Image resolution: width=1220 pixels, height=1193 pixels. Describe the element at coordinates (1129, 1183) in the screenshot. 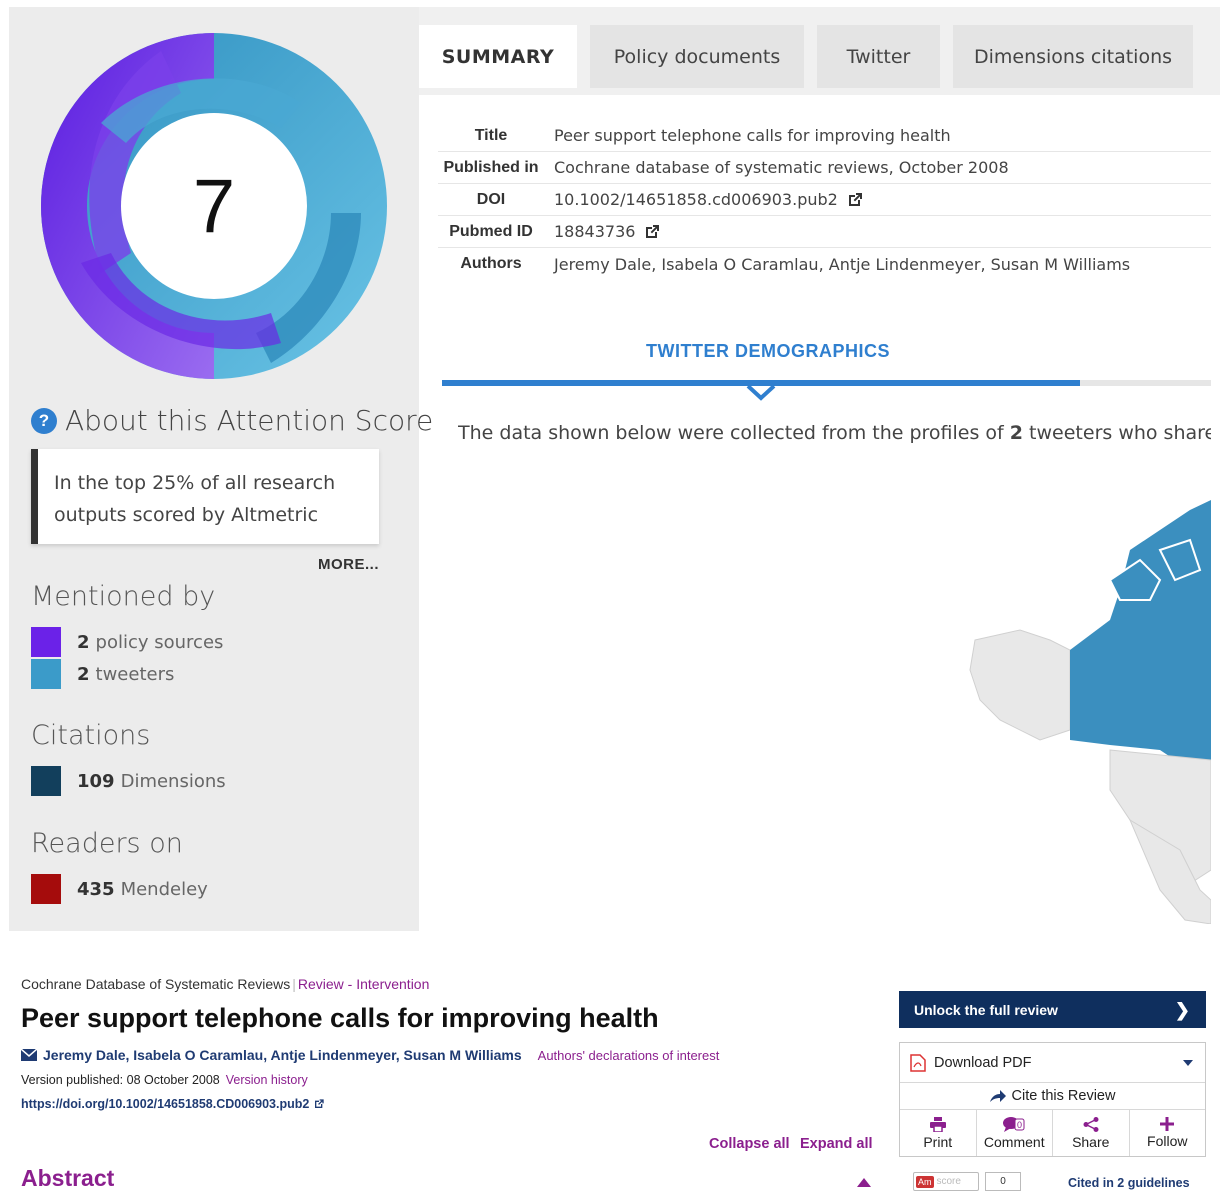

I see `cited-in-guidelines-link: Cited in 2 guidelines` at that location.